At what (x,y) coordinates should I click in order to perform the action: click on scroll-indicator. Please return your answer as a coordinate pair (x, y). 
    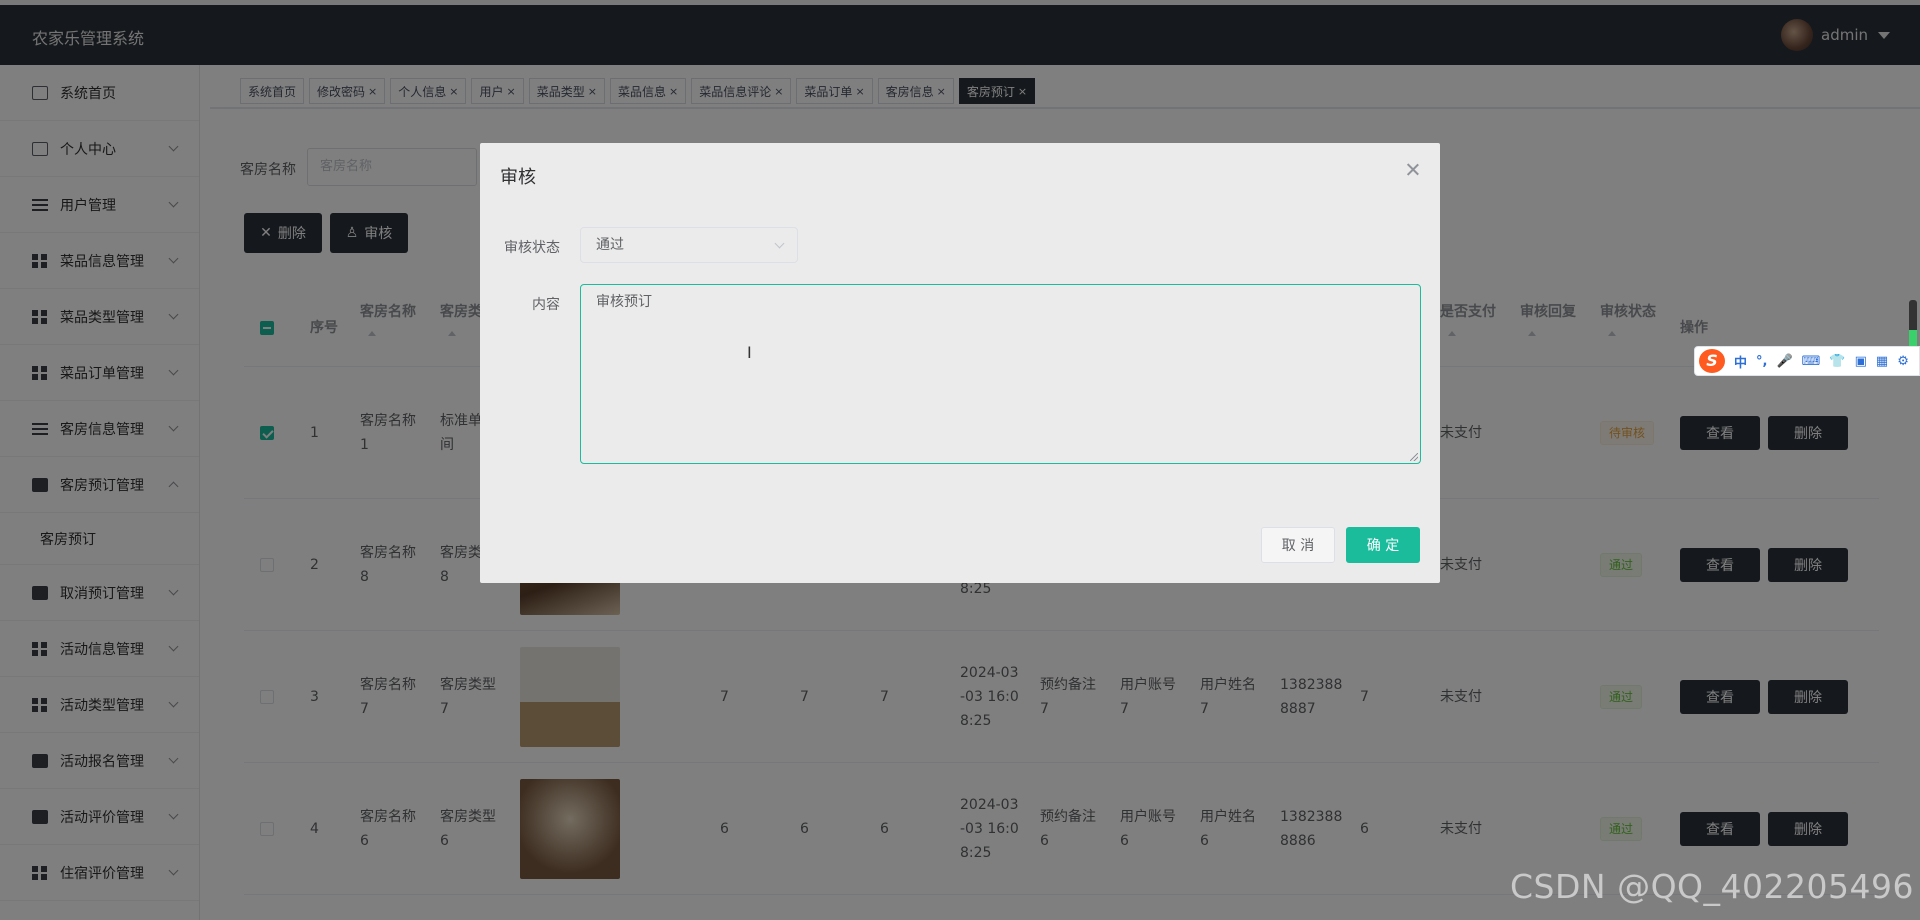
    Looking at the image, I should click on (1913, 325).